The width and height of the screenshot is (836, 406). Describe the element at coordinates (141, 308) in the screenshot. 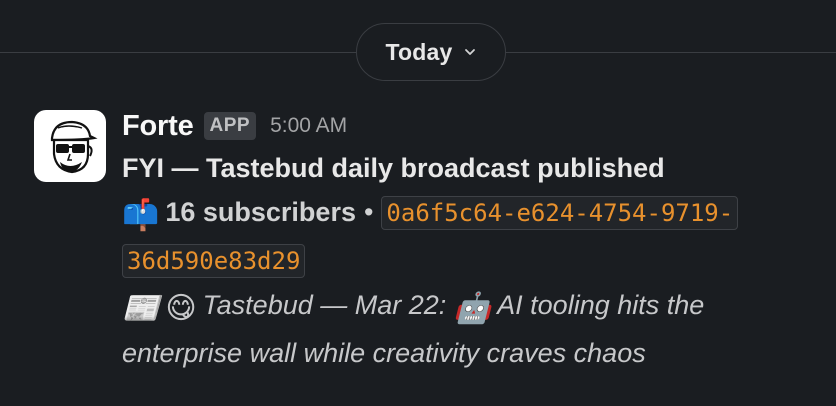

I see `newspaper-icon: 📰` at that location.